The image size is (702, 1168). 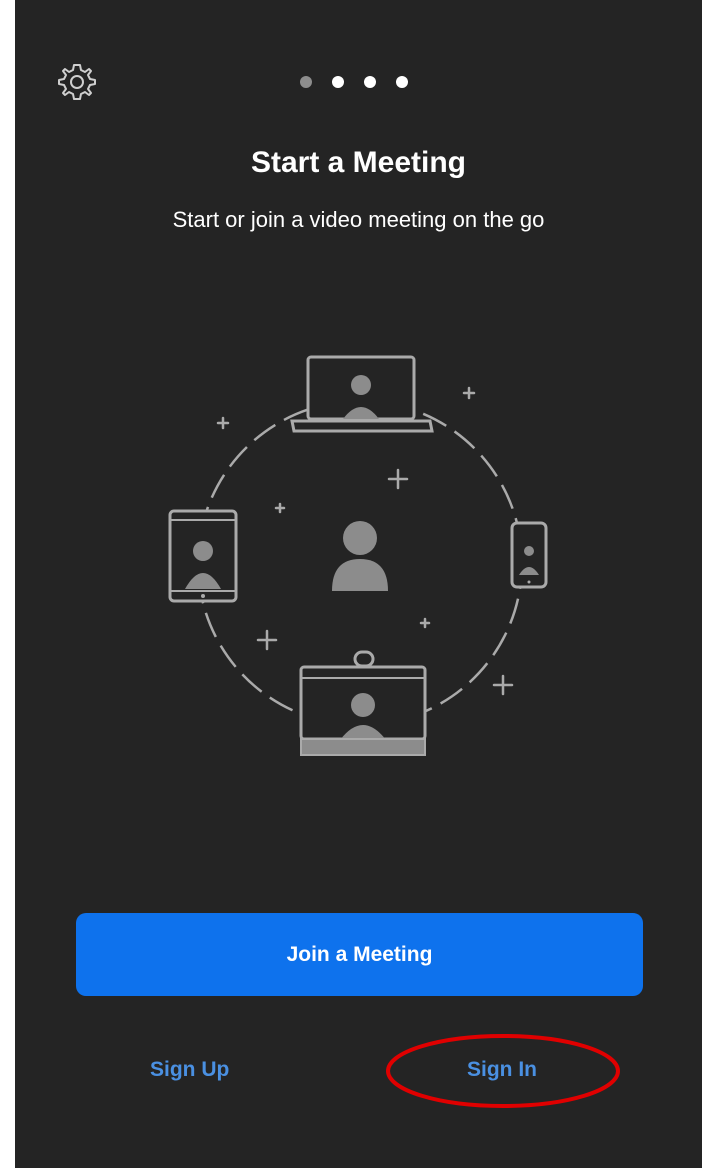 What do you see at coordinates (362, 394) in the screenshot?
I see `laptop-icon` at bounding box center [362, 394].